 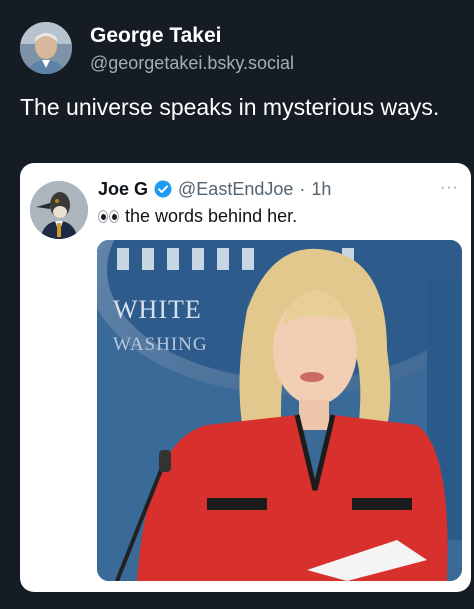 I want to click on author-handle: @georgetakei.bsky.social, so click(x=192, y=63).